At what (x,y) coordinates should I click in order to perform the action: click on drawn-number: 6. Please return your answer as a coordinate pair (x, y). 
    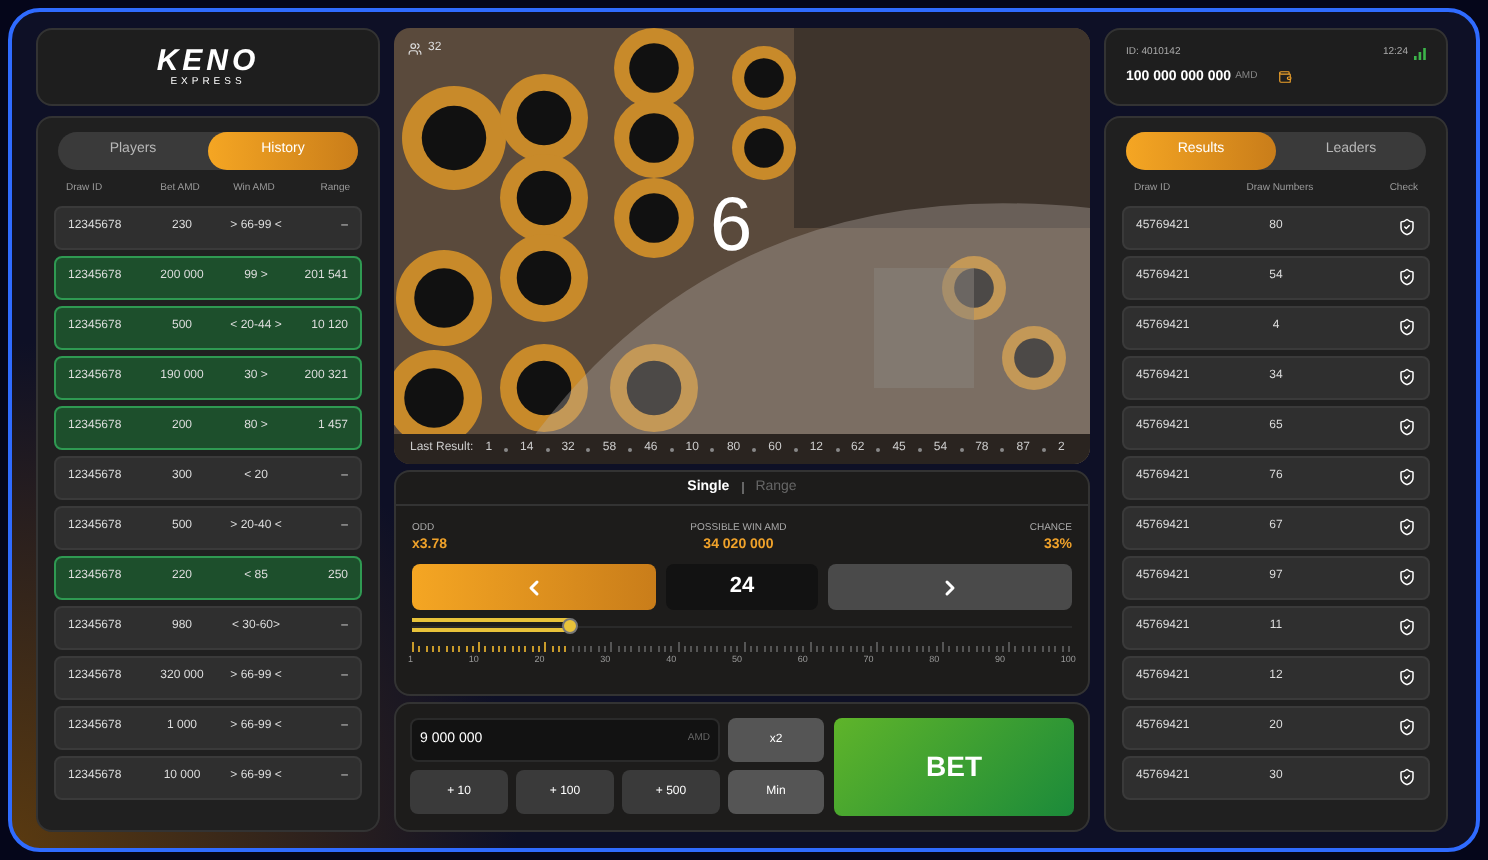
    Looking at the image, I should click on (731, 226).